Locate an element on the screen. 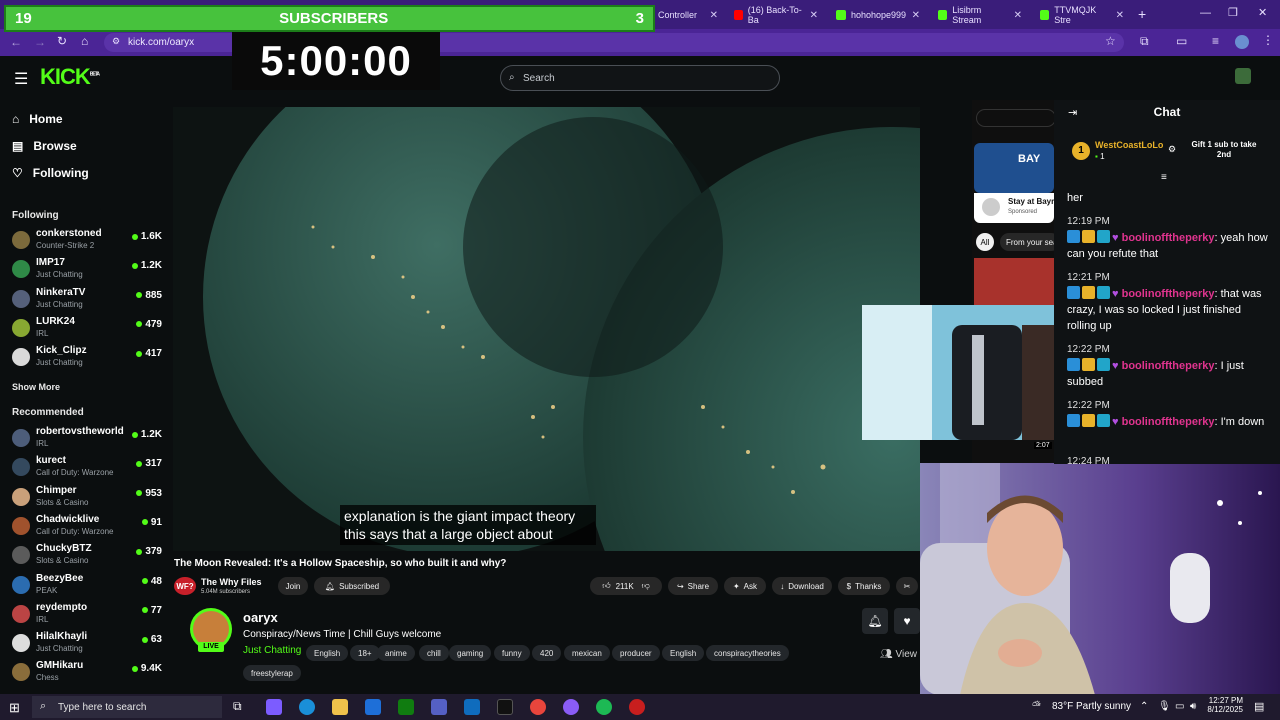 The image size is (1280, 720). thumb-down-icon: 👎︎ is located at coordinates (646, 586).